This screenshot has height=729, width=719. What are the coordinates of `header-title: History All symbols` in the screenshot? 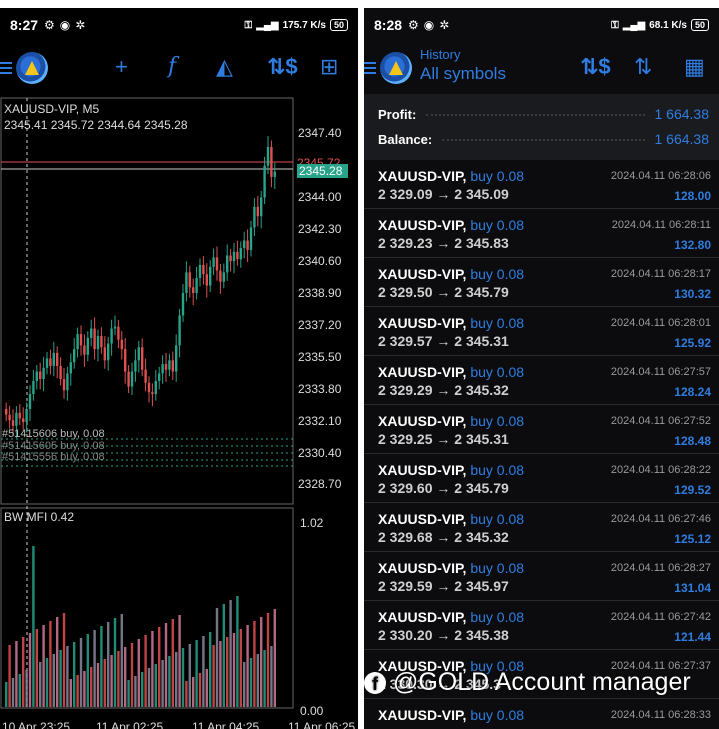 It's located at (463, 65).